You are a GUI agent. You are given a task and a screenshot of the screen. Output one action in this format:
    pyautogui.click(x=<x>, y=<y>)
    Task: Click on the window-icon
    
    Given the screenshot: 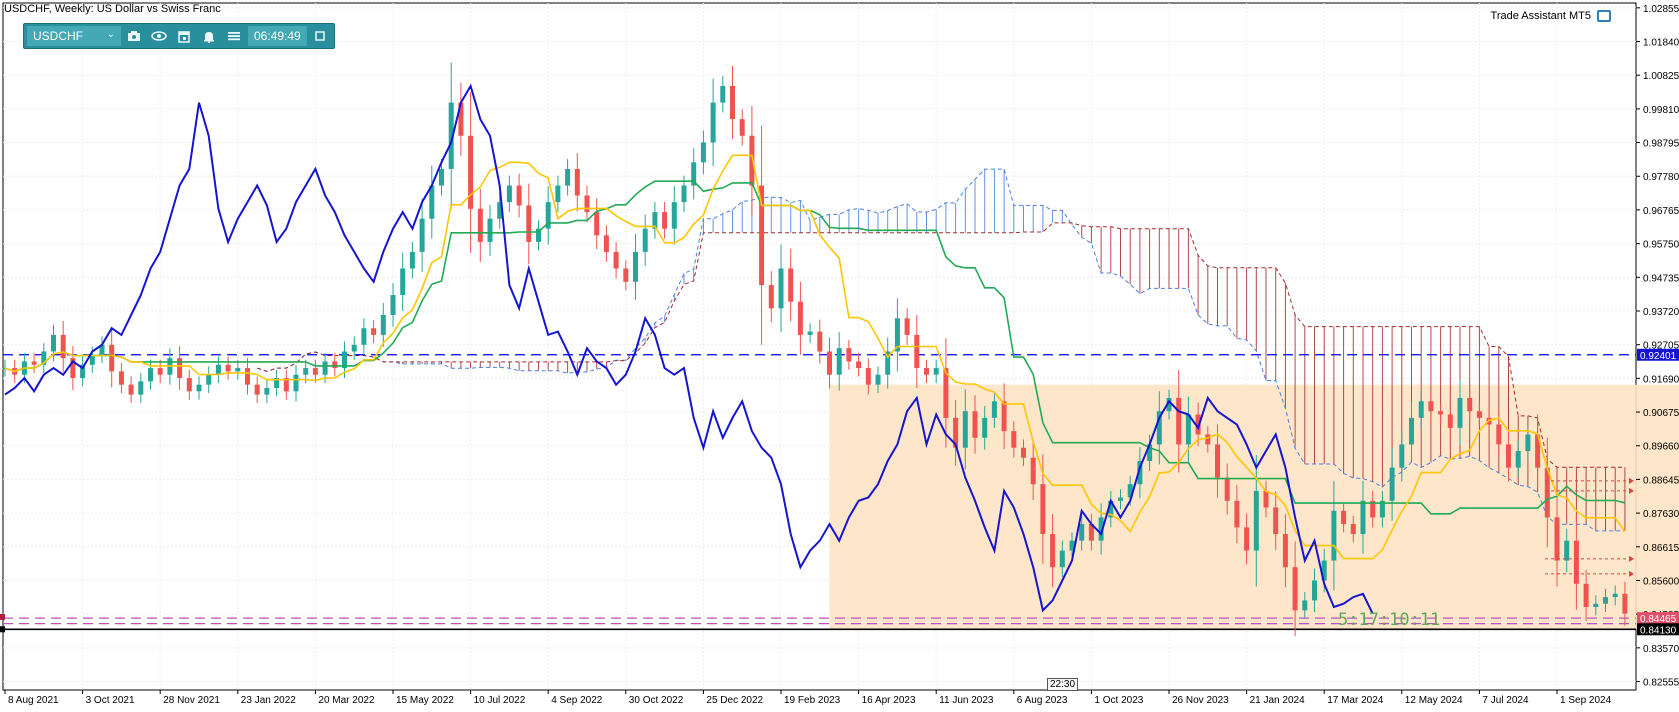 What is the action you would take?
    pyautogui.click(x=320, y=36)
    